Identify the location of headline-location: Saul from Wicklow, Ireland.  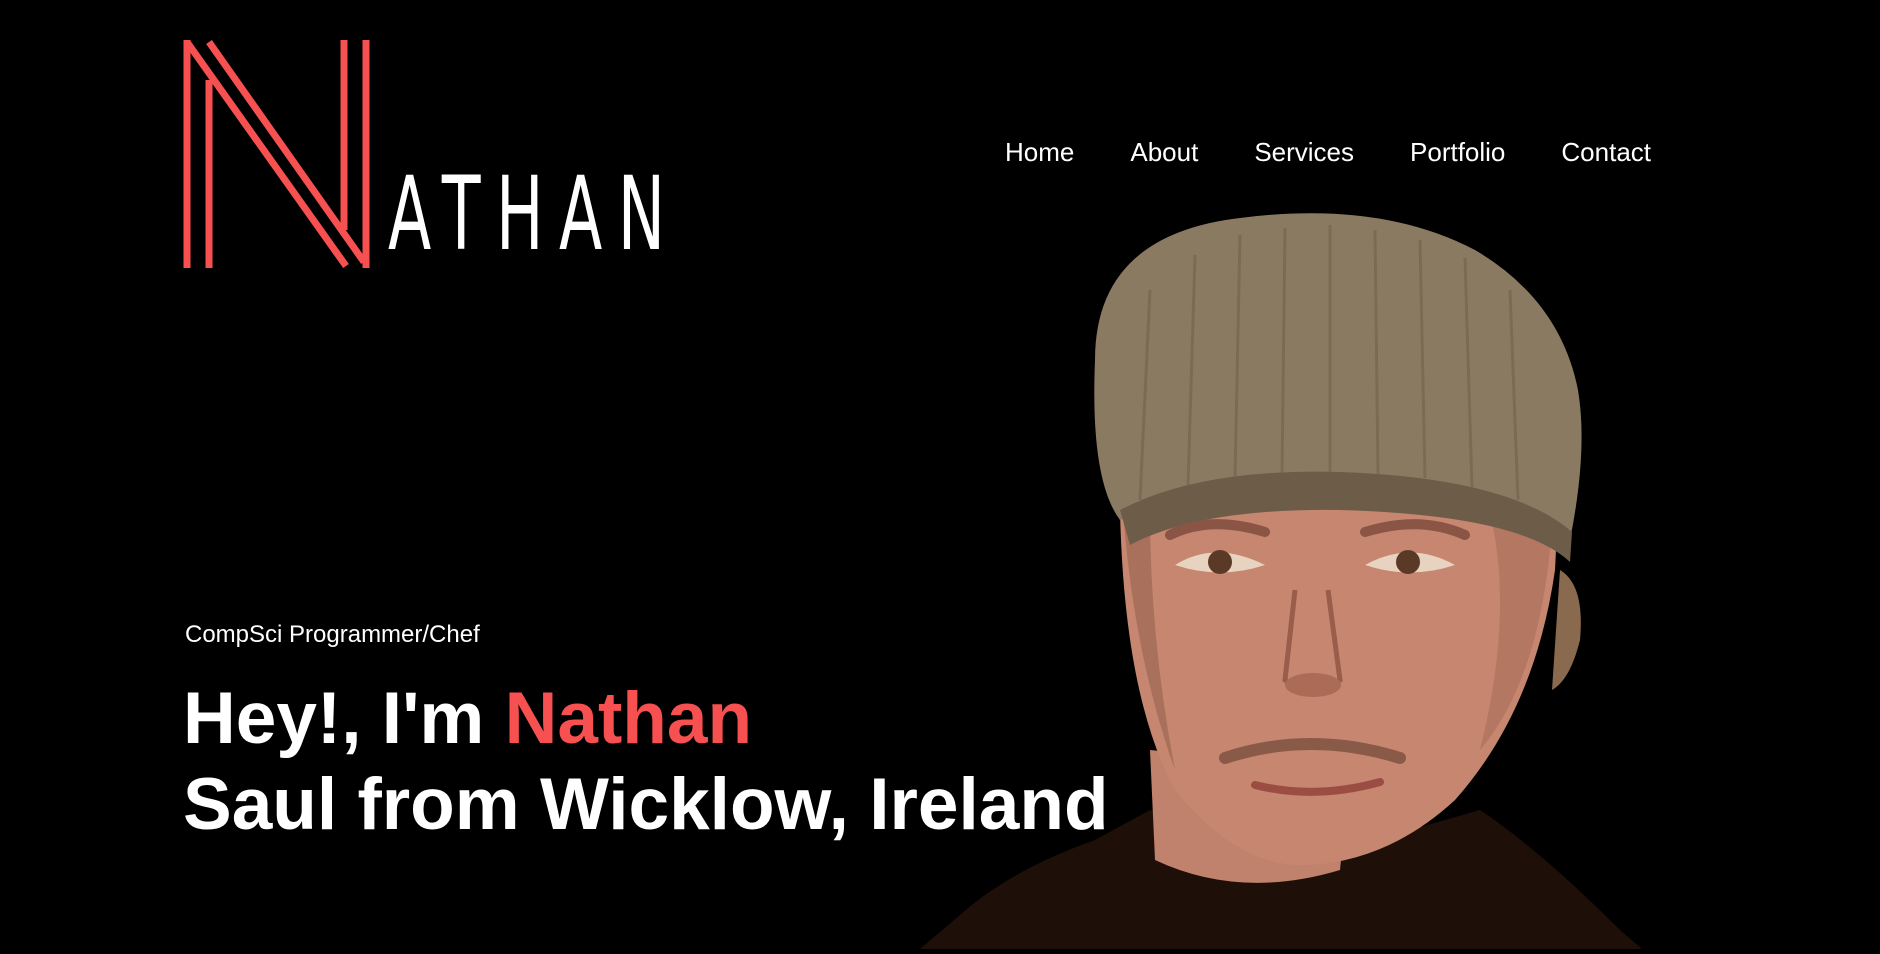
(646, 804).